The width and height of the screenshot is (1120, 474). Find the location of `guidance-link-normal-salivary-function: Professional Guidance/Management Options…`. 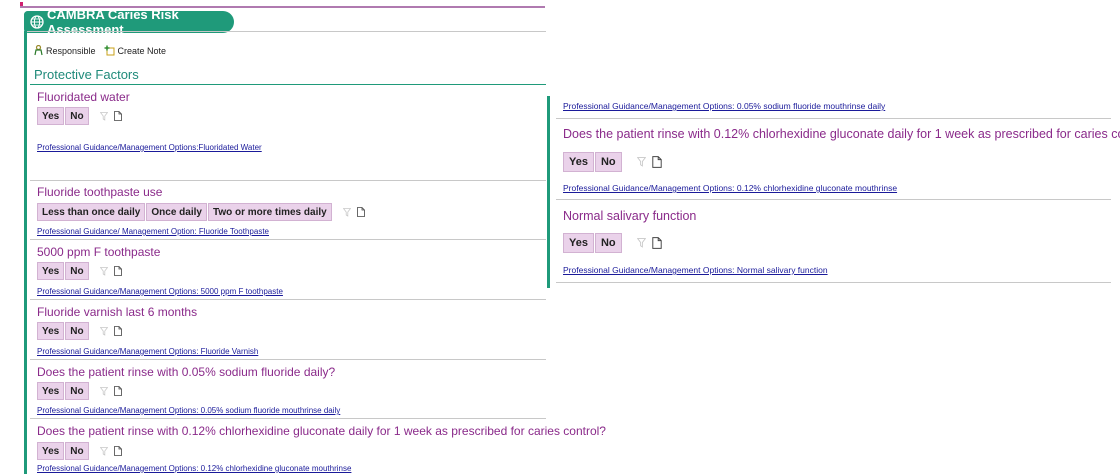

guidance-link-normal-salivary-function: Professional Guidance/Management Options… is located at coordinates (695, 270).